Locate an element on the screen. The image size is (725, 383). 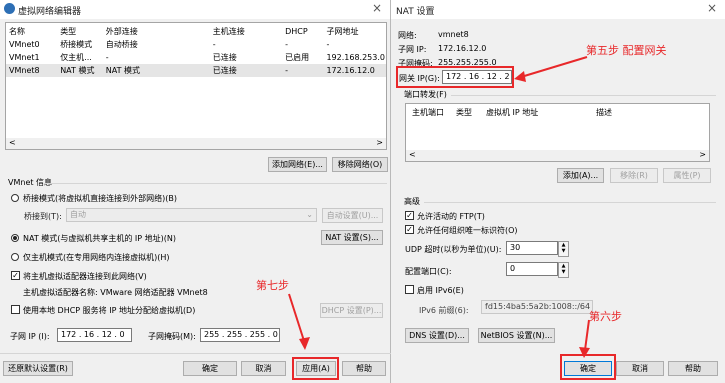
column-header: 子网地址 is located at coordinates (355, 31).